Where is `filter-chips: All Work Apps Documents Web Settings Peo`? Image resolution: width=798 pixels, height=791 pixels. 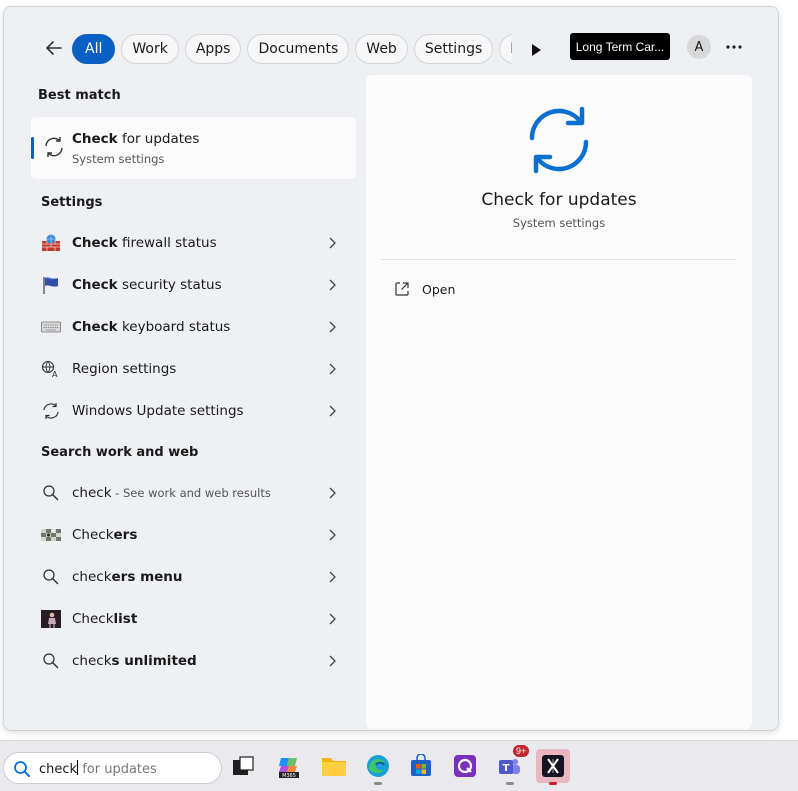 filter-chips: All Work Apps Documents Web Settings Peo is located at coordinates (292, 51).